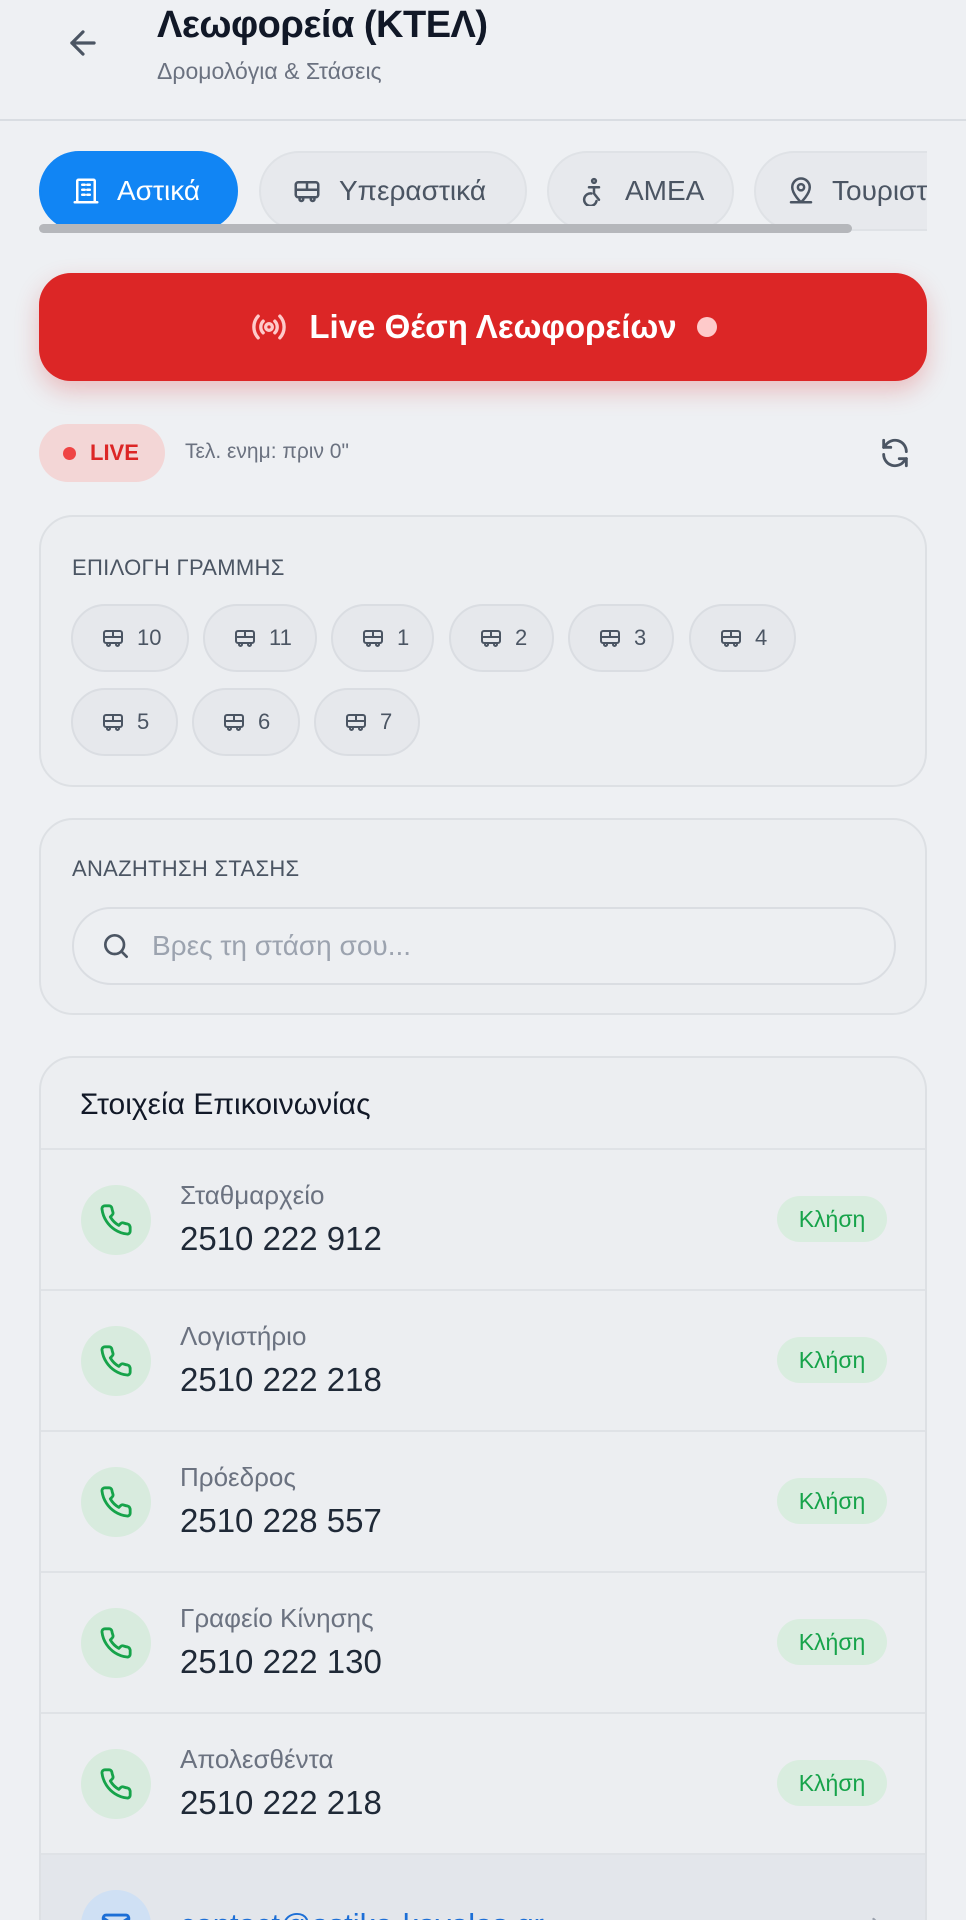  I want to click on line-chip-5: 5, so click(124, 722).